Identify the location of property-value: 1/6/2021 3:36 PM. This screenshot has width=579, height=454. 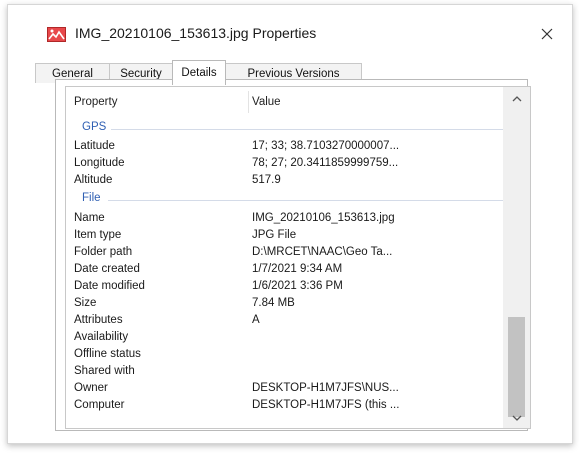
(297, 286).